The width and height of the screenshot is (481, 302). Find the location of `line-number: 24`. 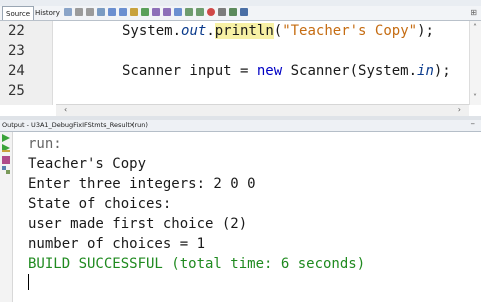

line-number: 24 is located at coordinates (16, 71).